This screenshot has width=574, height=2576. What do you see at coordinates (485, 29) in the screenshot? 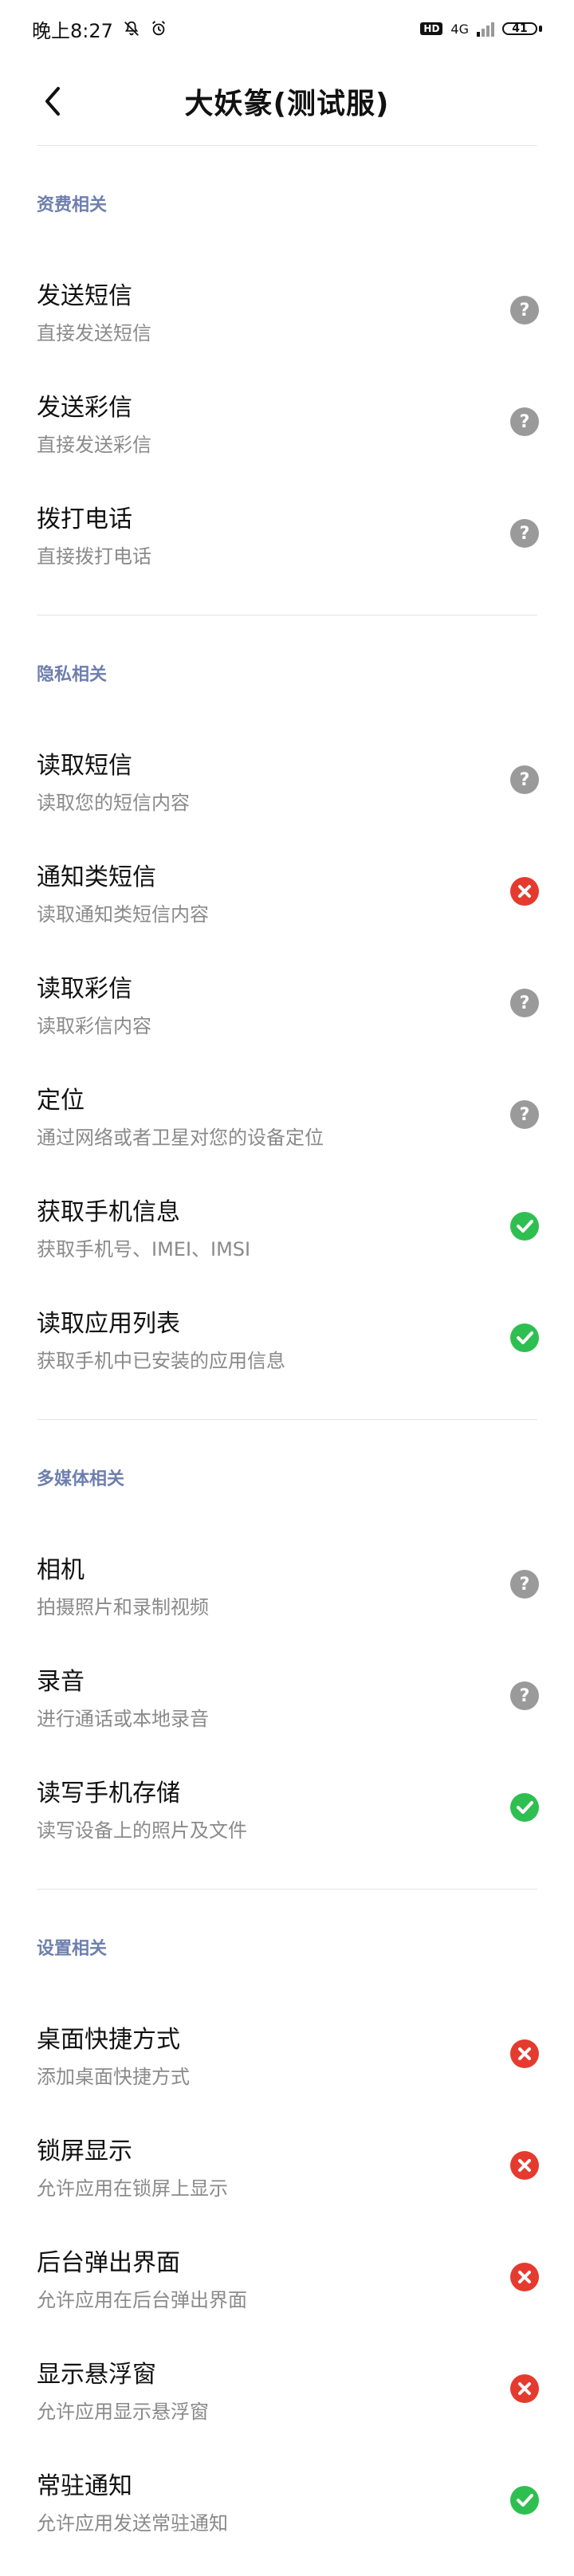
I see `signal-icon` at bounding box center [485, 29].